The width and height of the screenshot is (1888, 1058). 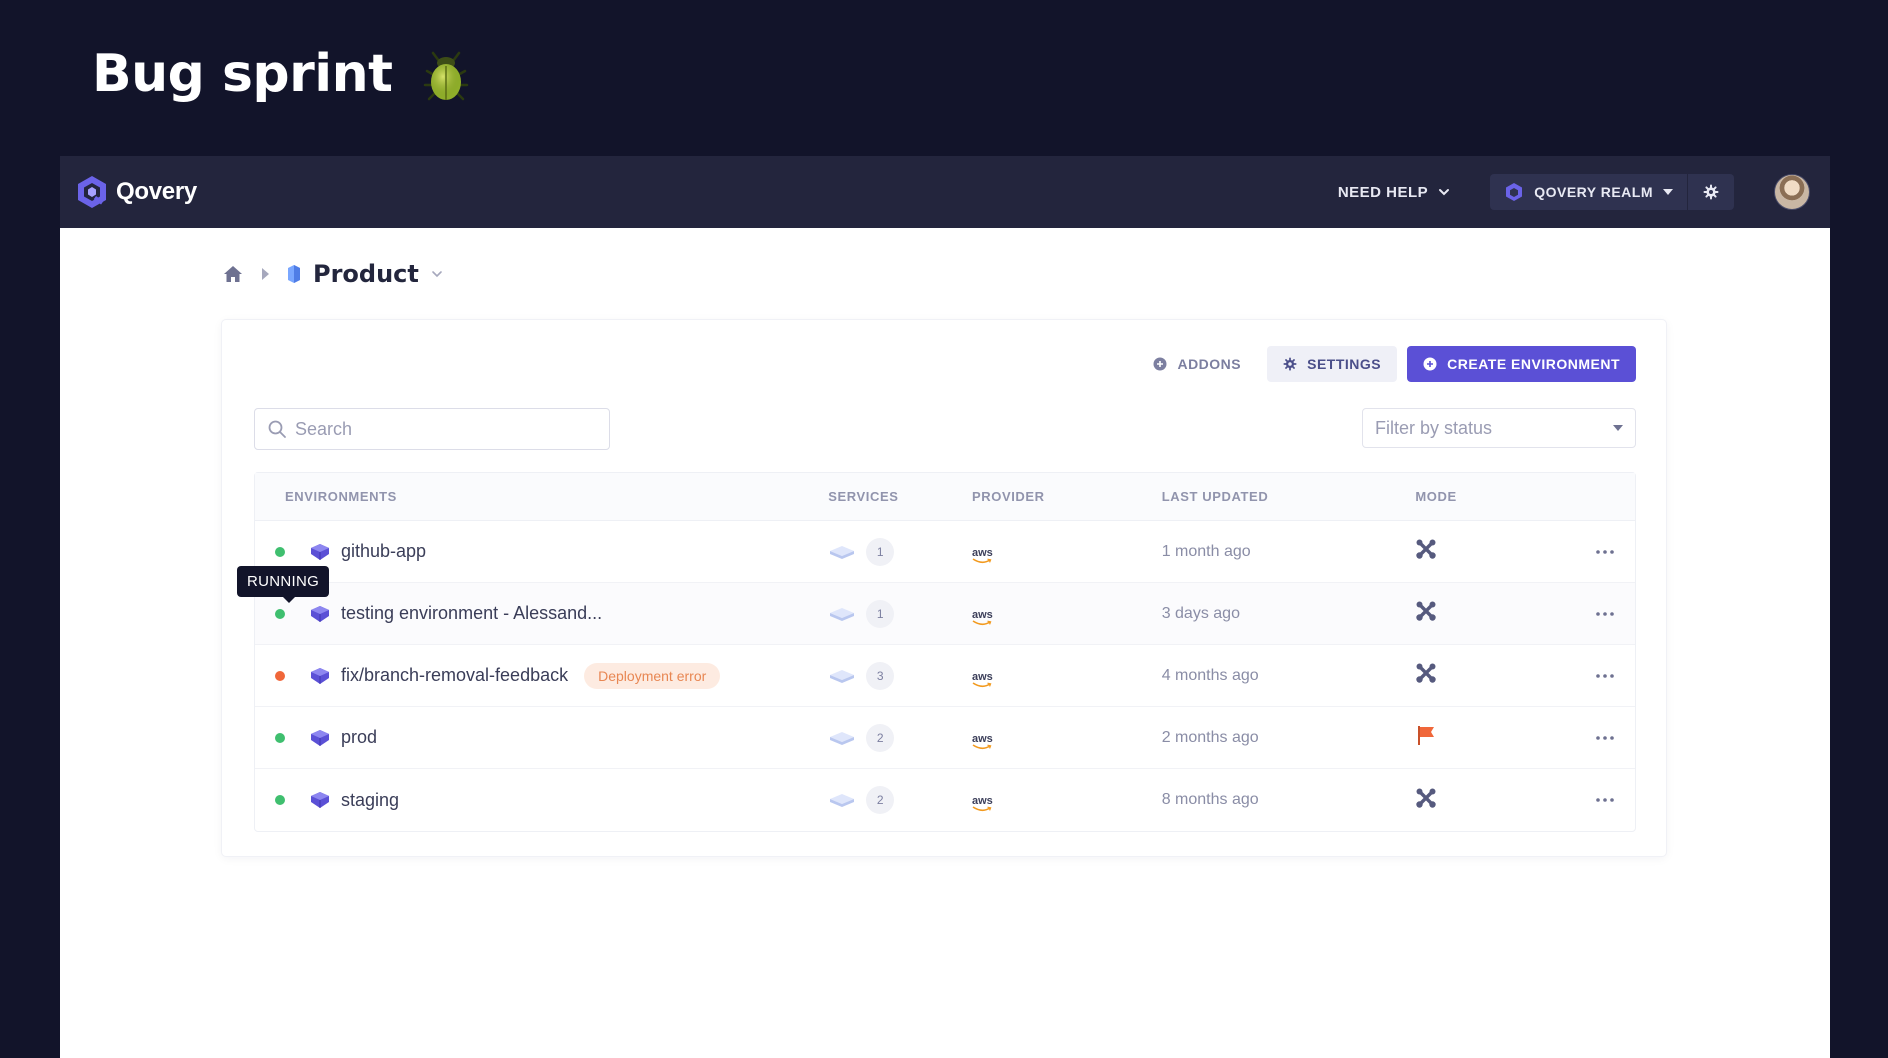 I want to click on create-environment-button: CREATE ENVIRONMENT, so click(x=1521, y=364).